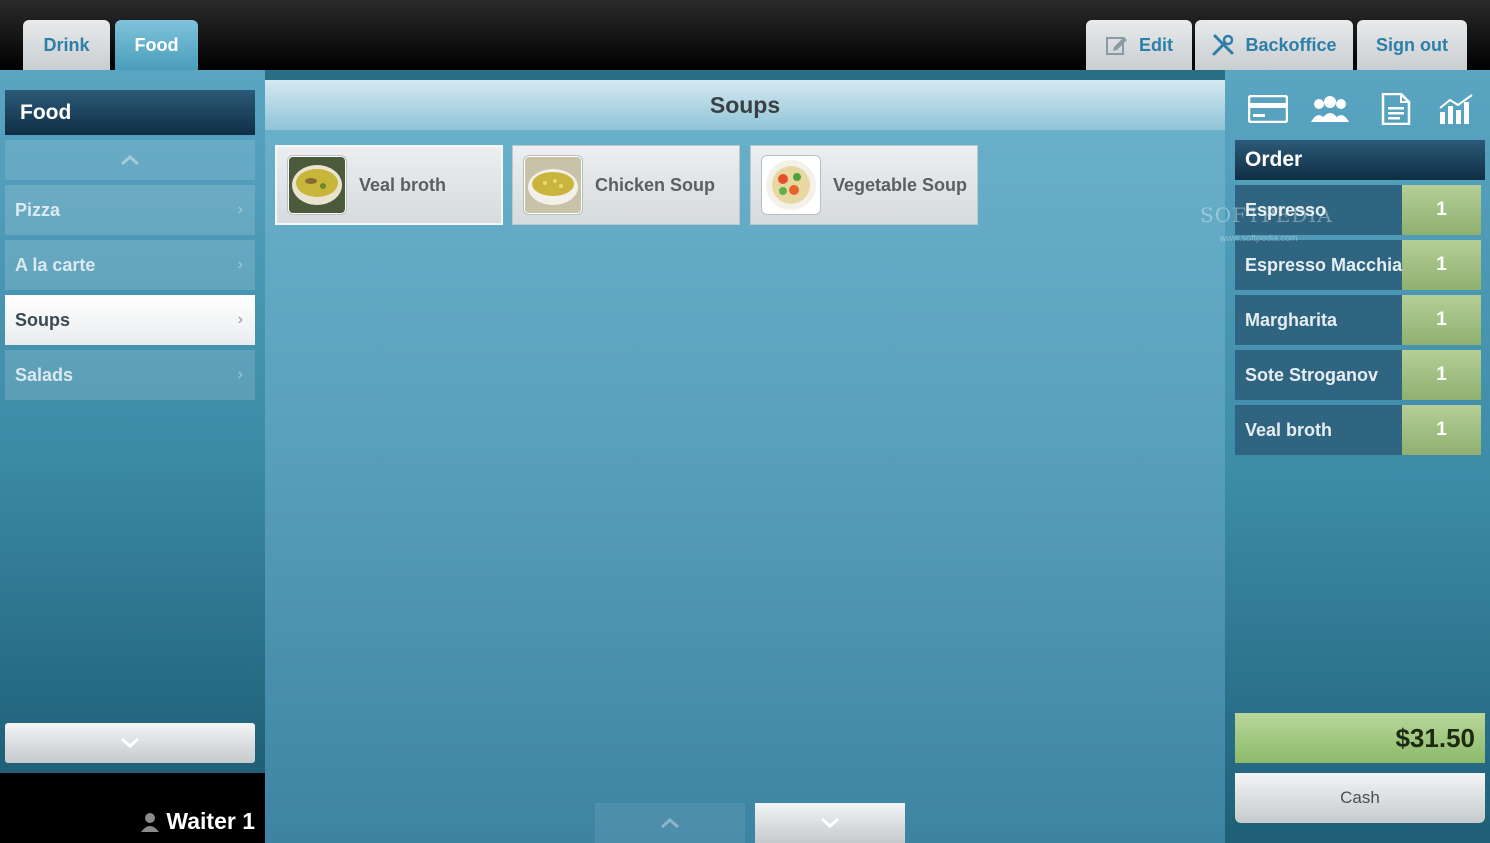  Describe the element at coordinates (156, 45) in the screenshot. I see `tab-food: Food` at that location.